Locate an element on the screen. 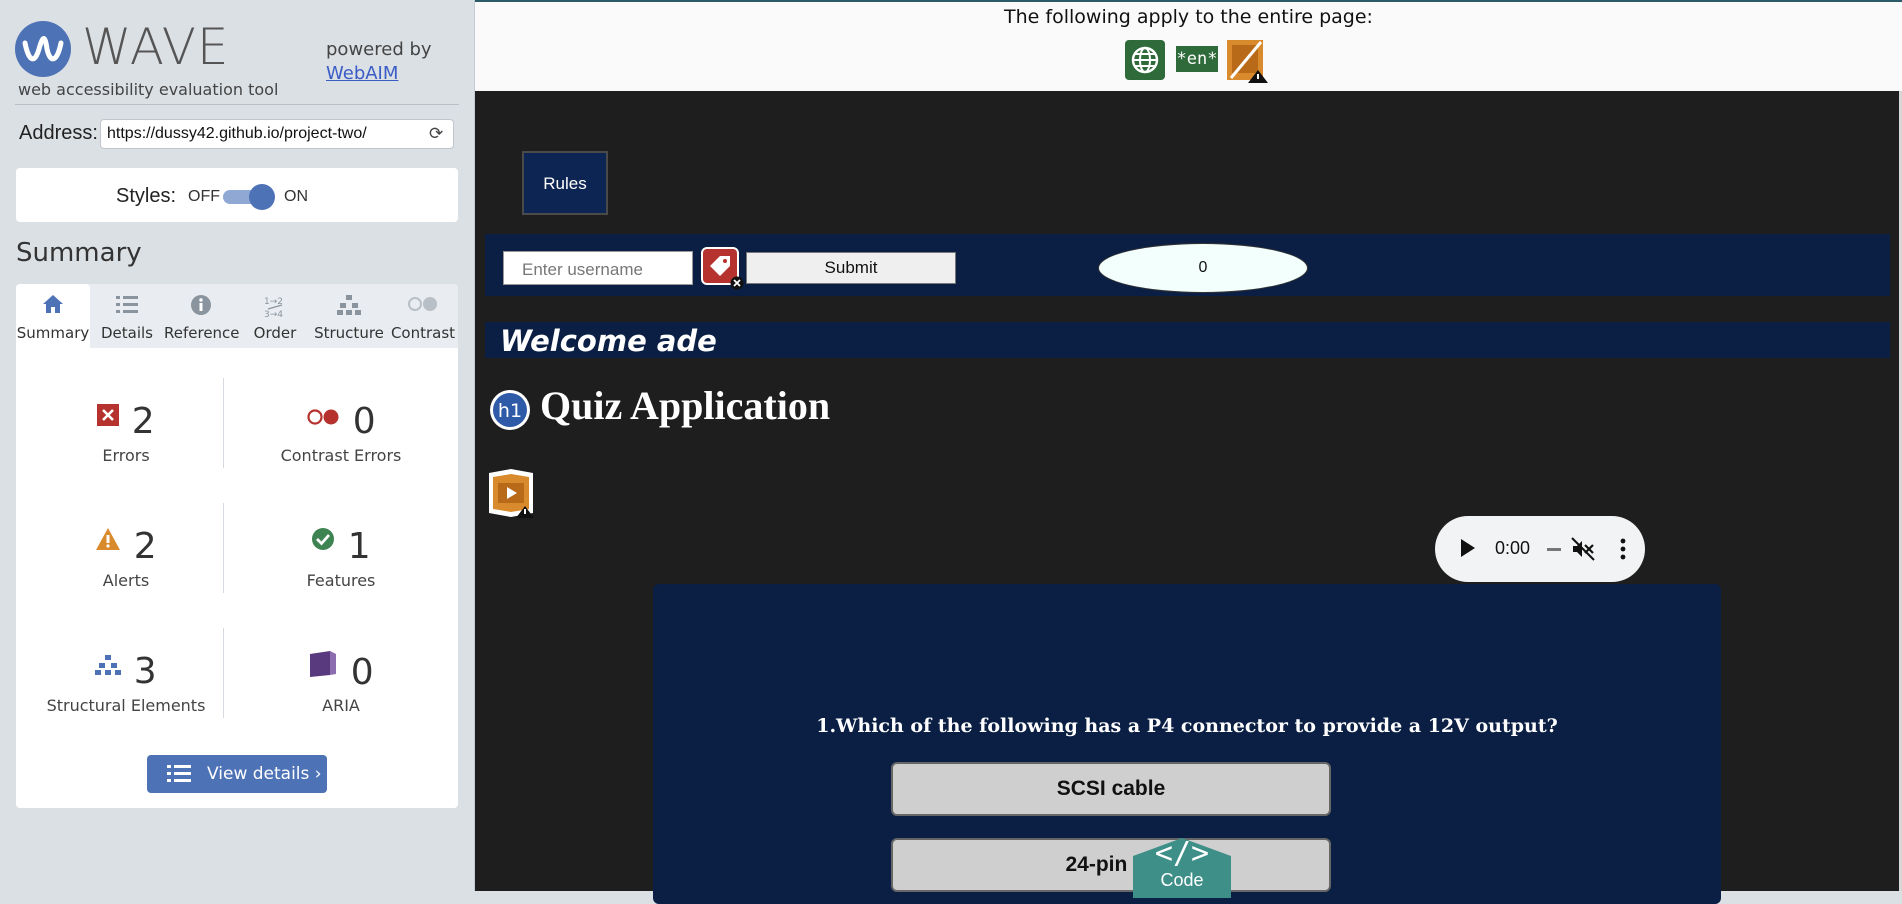  audio-player: 0:00 is located at coordinates (1540, 549).